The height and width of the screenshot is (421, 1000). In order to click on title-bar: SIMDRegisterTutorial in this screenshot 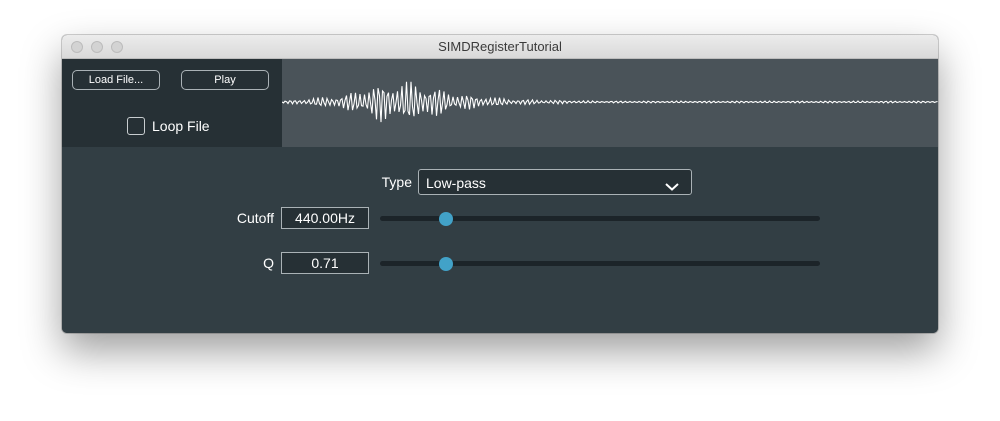, I will do `click(500, 47)`.